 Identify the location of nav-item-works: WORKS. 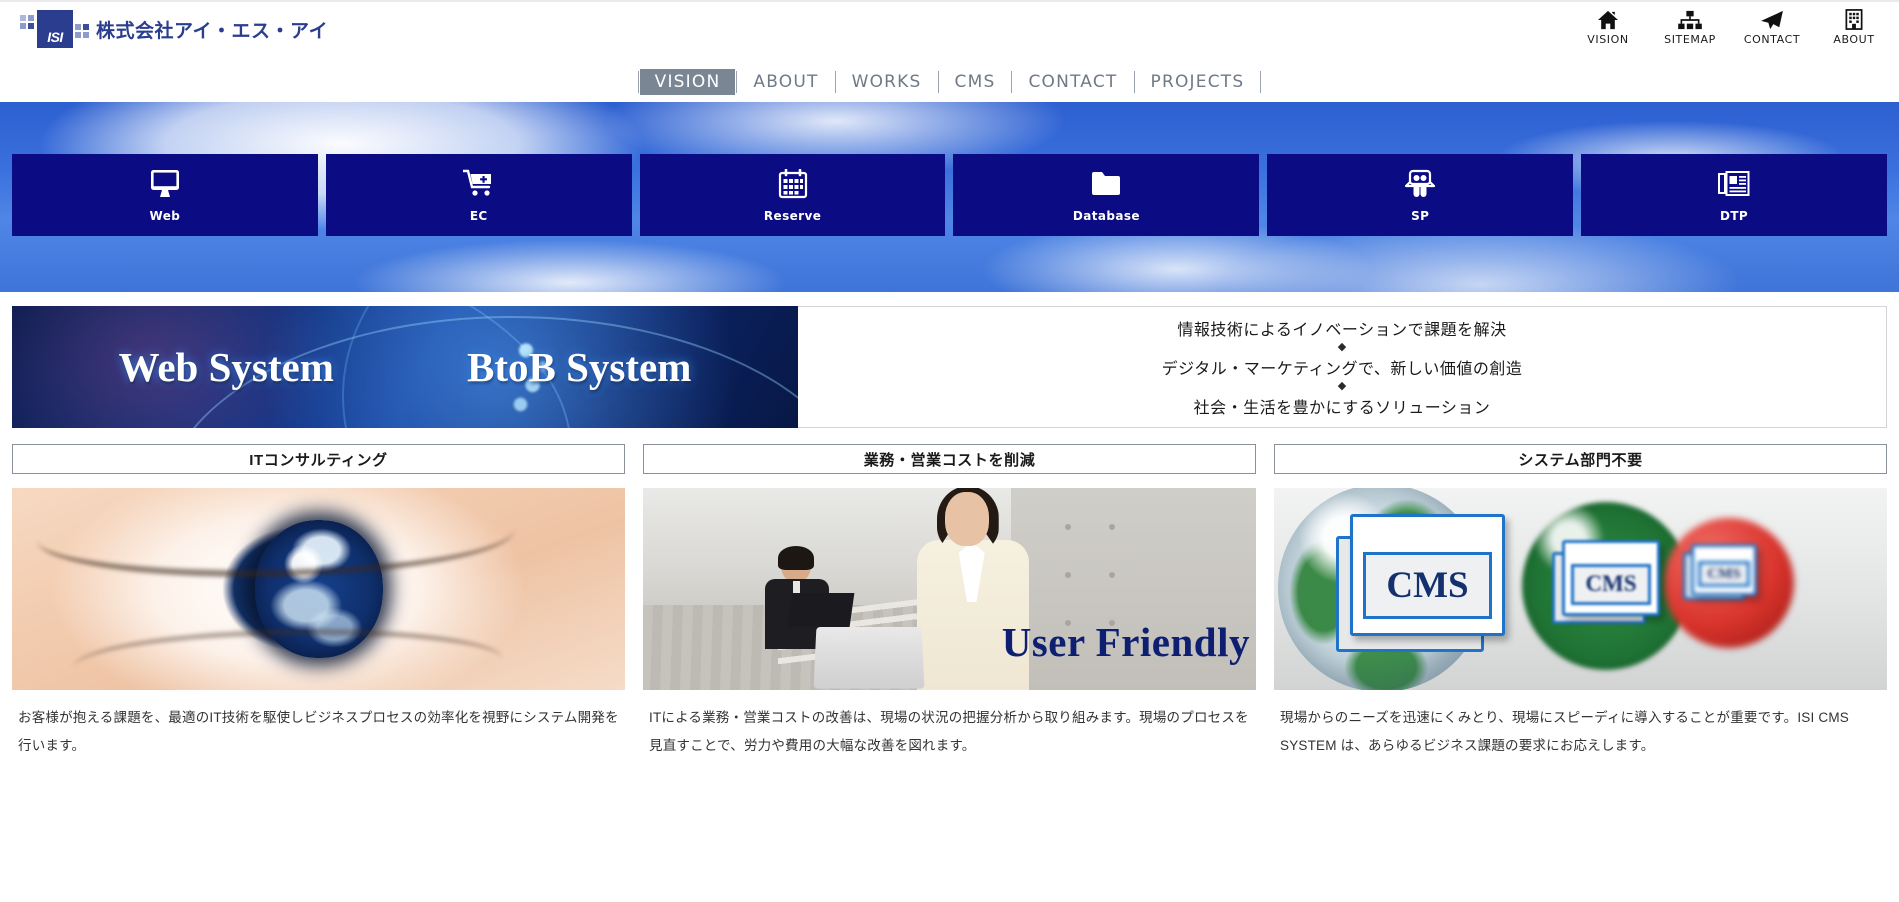
(887, 82).